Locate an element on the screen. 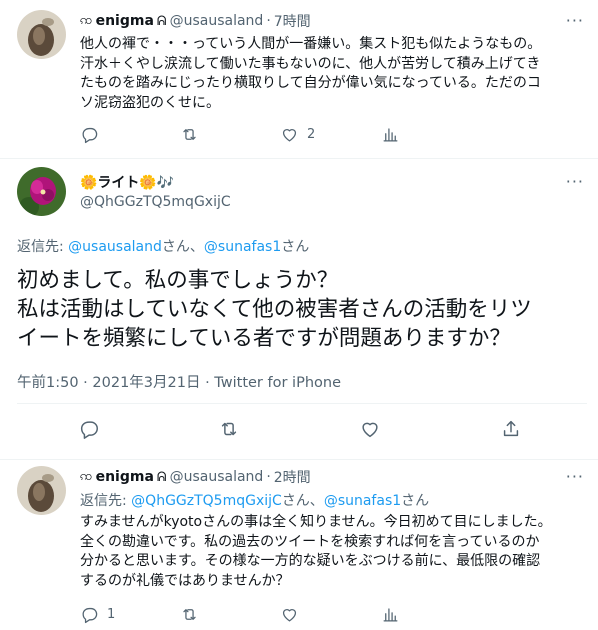 This screenshot has width=598, height=630. like-count: 2 is located at coordinates (311, 134).